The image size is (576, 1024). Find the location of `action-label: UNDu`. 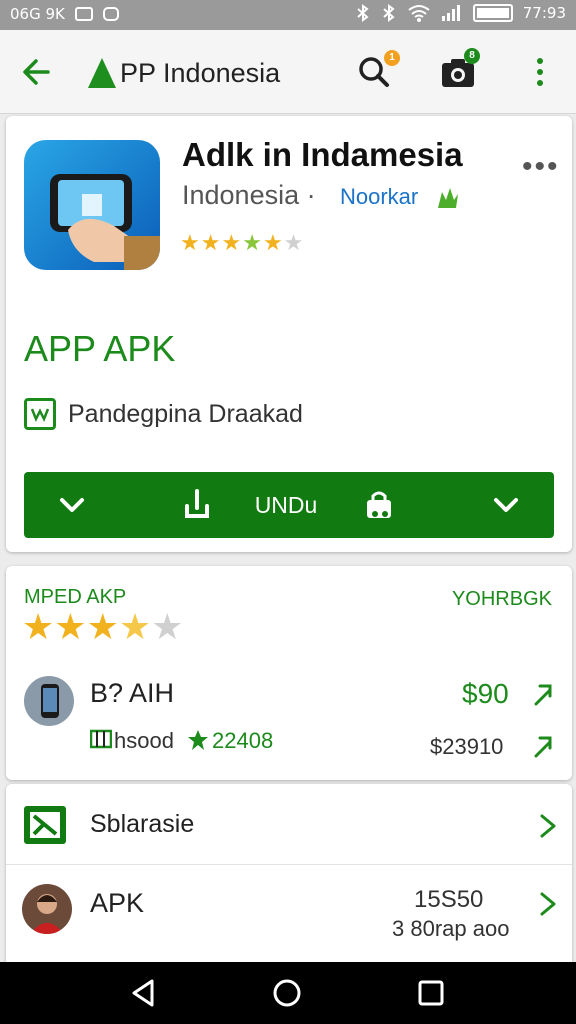

action-label: UNDu is located at coordinates (286, 504).